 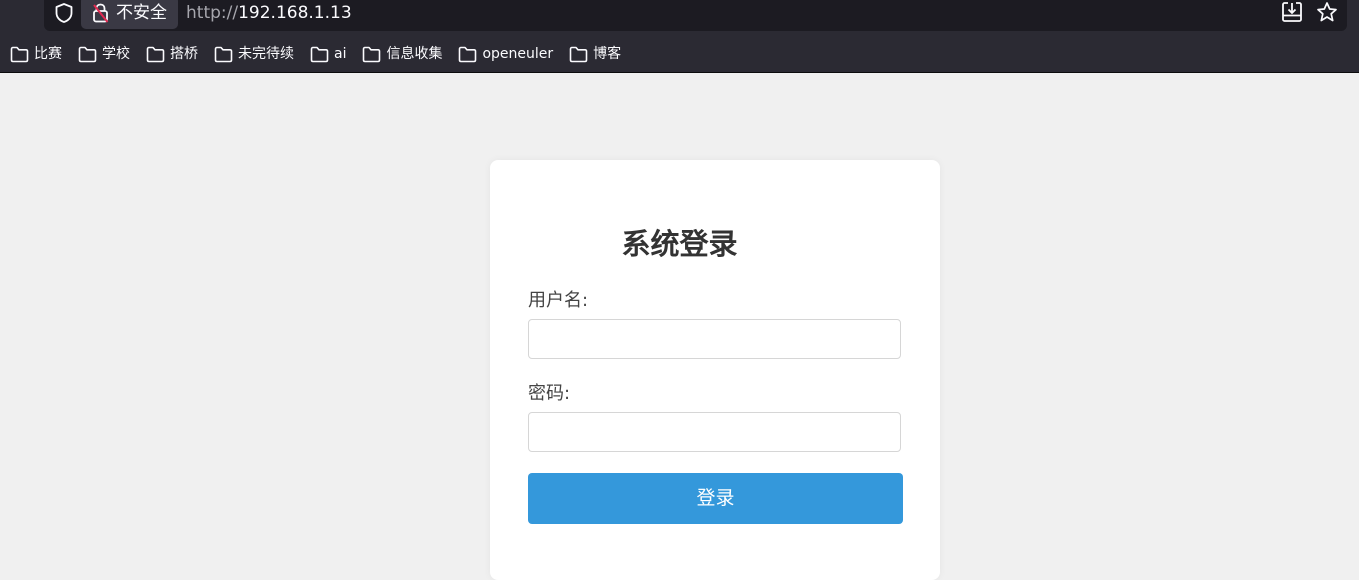 I want to click on save-page-icon, so click(x=1292, y=12).